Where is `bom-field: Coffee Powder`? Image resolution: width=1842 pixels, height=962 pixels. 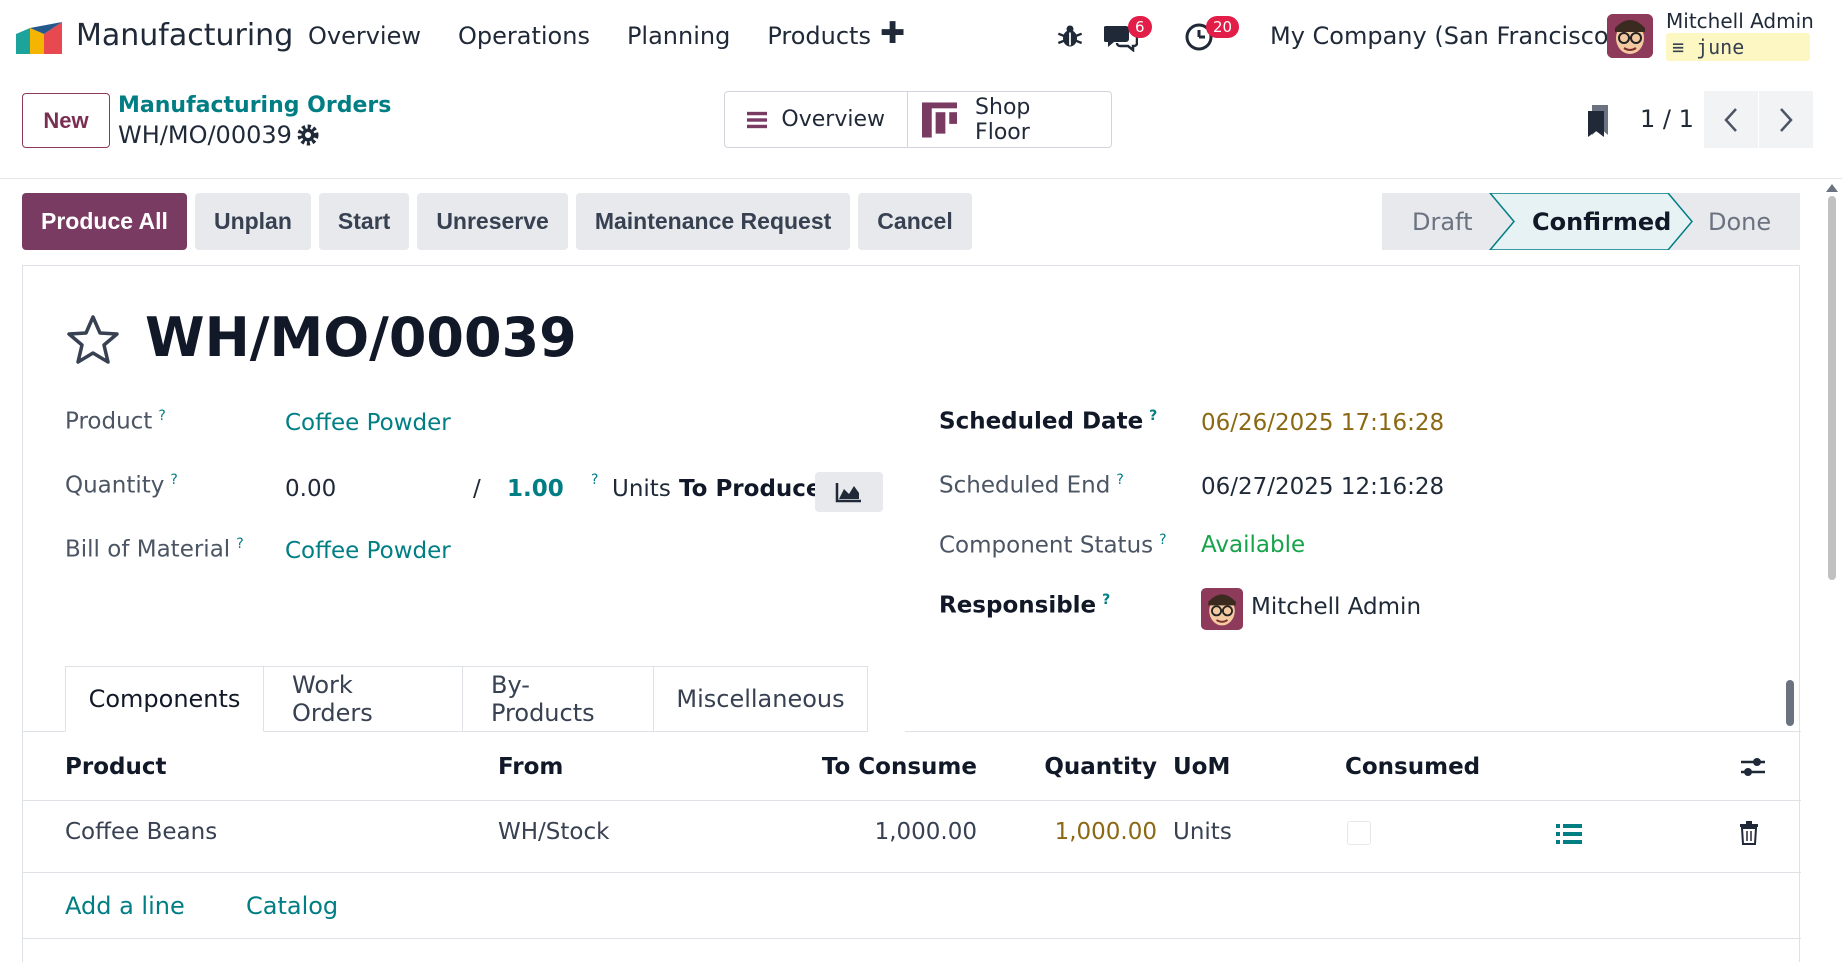
bom-field: Coffee Powder is located at coordinates (368, 551).